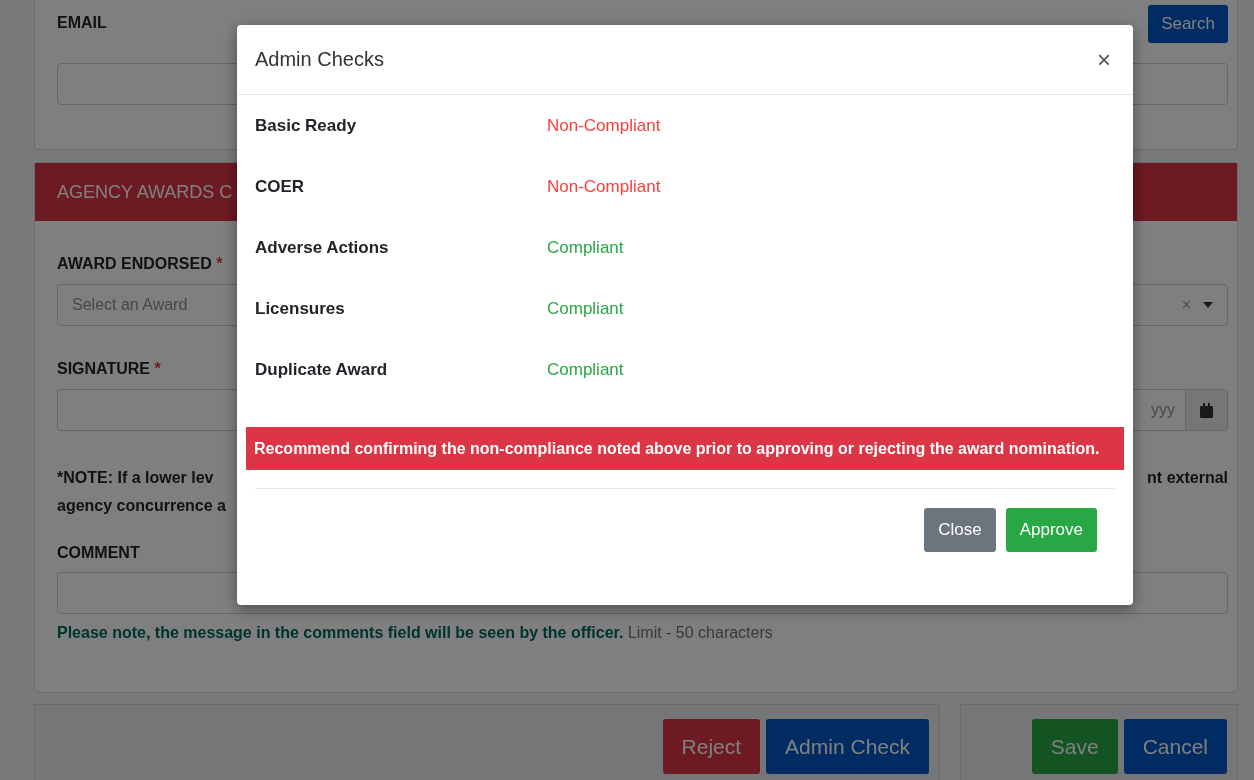  What do you see at coordinates (685, 448) in the screenshot?
I see `warning-alert: Recommend confirming the non-compliance noted above prior to approving or rejecting the award nomination.` at bounding box center [685, 448].